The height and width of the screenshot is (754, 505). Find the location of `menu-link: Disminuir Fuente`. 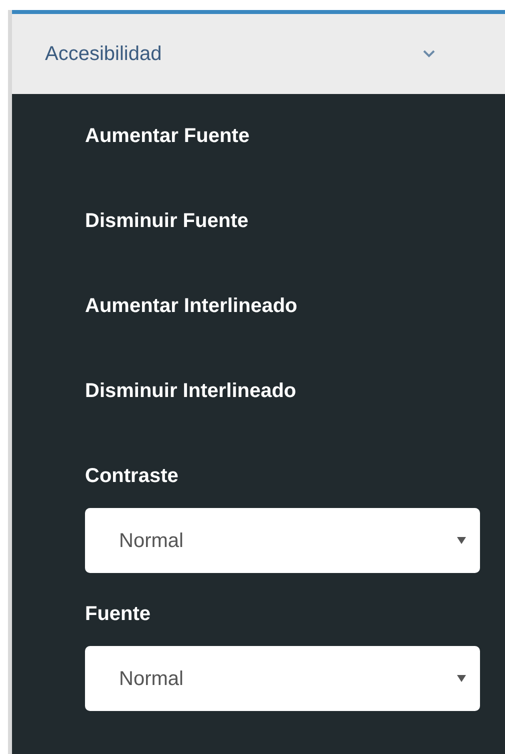

menu-link: Disminuir Fuente is located at coordinates (166, 221).